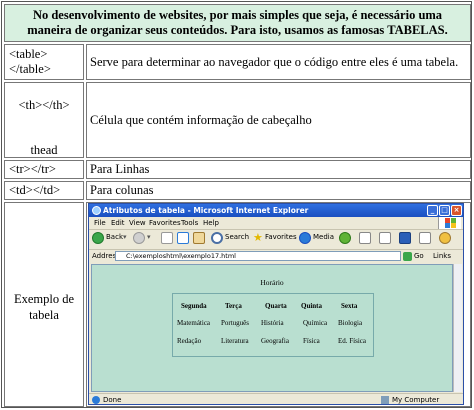 This screenshot has height=410, width=474. What do you see at coordinates (98, 238) in the screenshot?
I see `back-icon` at bounding box center [98, 238].